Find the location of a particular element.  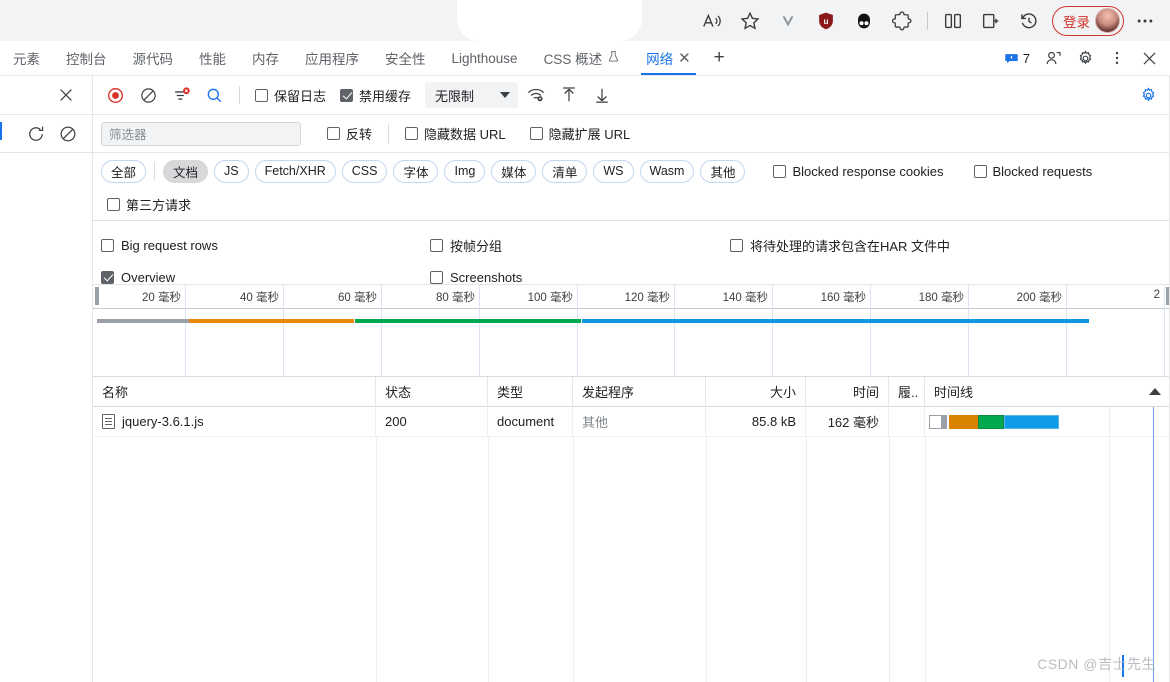

invert-checkbox: 反转 is located at coordinates (349, 133).